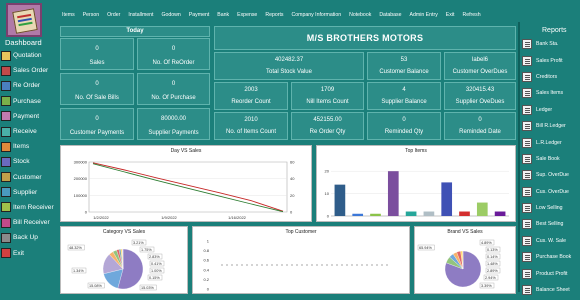  Describe the element at coordinates (26, 177) in the screenshot. I see `nav-customer: Customer` at that location.